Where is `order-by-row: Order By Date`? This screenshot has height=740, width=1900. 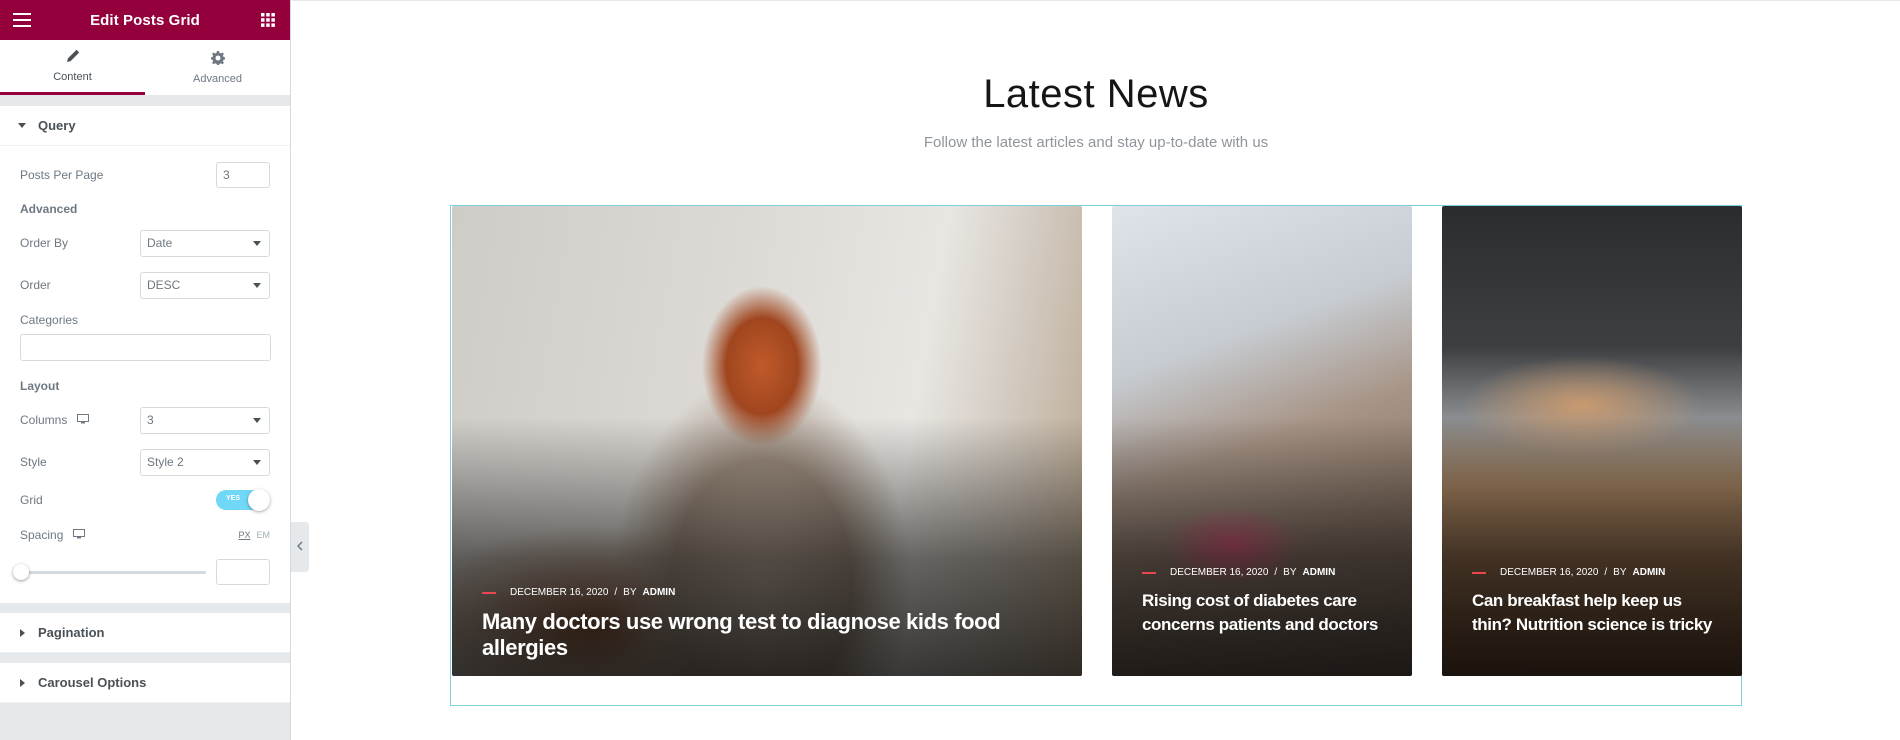
order-by-row: Order By Date is located at coordinates (145, 243).